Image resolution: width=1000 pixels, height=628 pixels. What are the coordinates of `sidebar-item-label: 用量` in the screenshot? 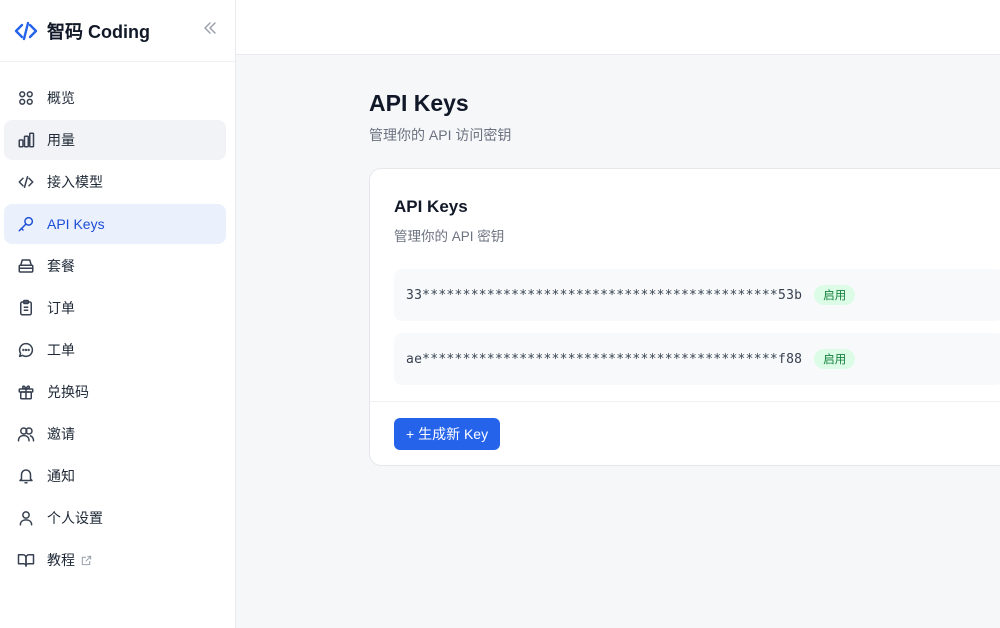 It's located at (61, 140).